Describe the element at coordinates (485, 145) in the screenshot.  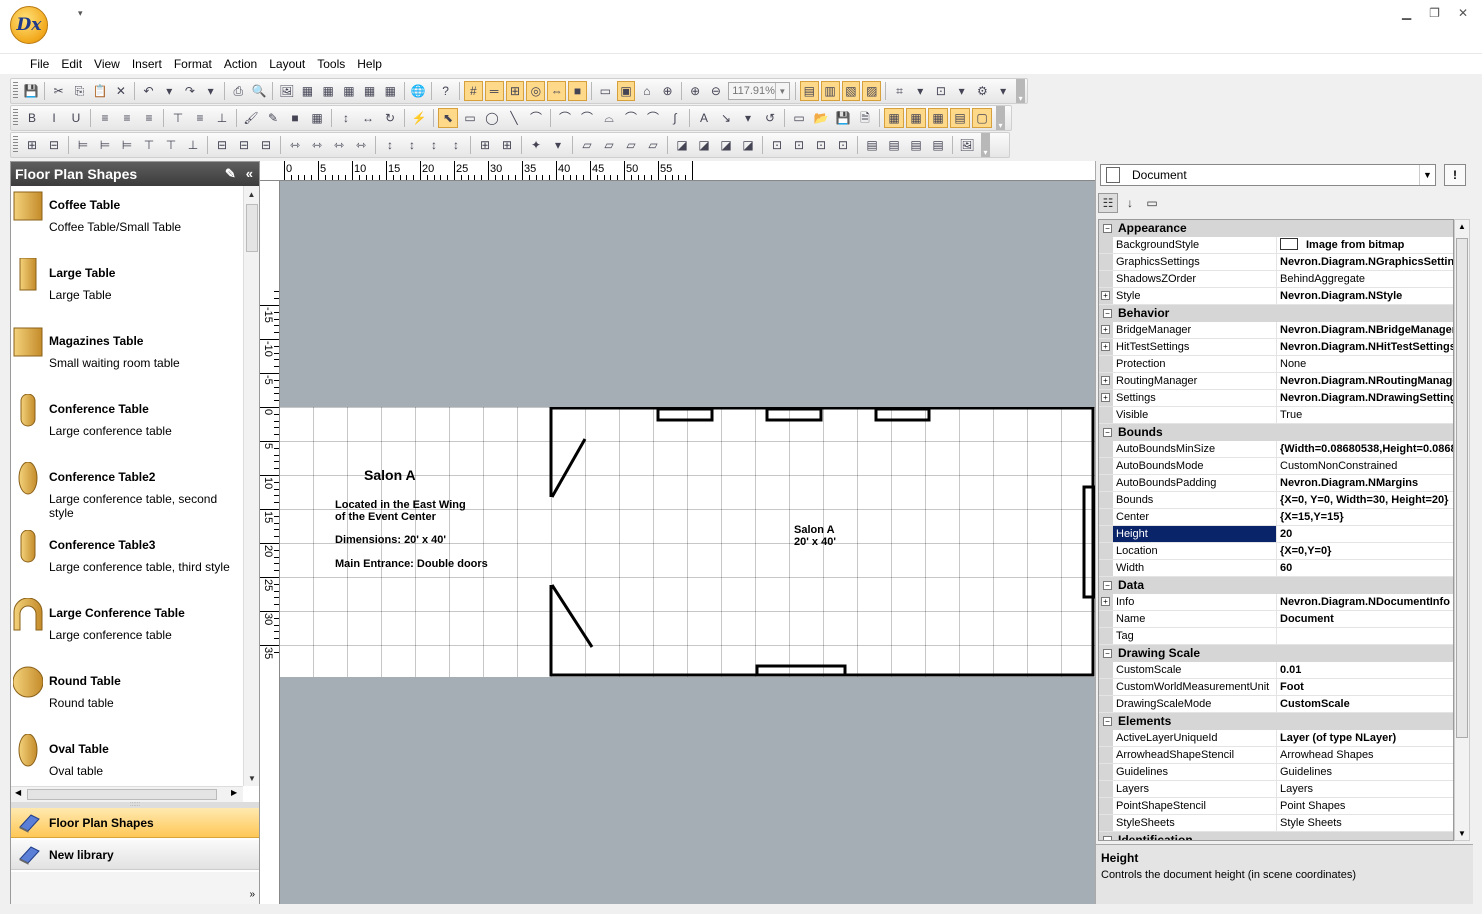
I see `center-h-icon: ⊞` at that location.